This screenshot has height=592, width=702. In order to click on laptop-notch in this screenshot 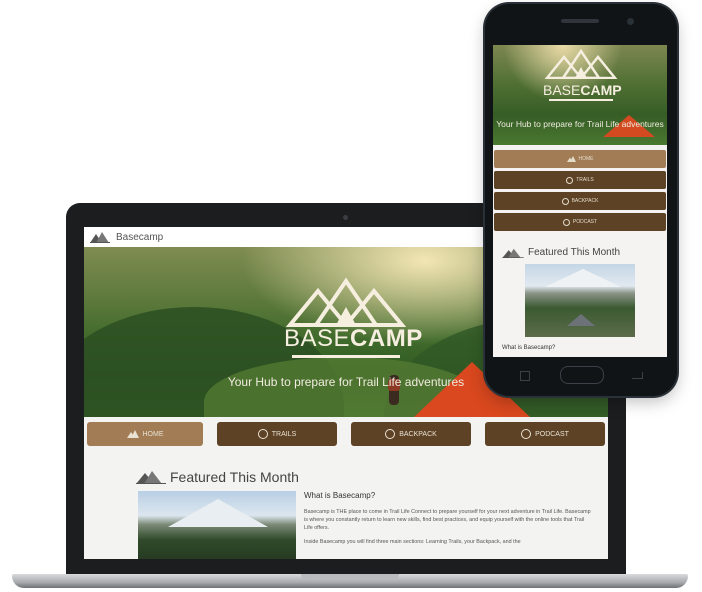, I will do `click(350, 577)`.